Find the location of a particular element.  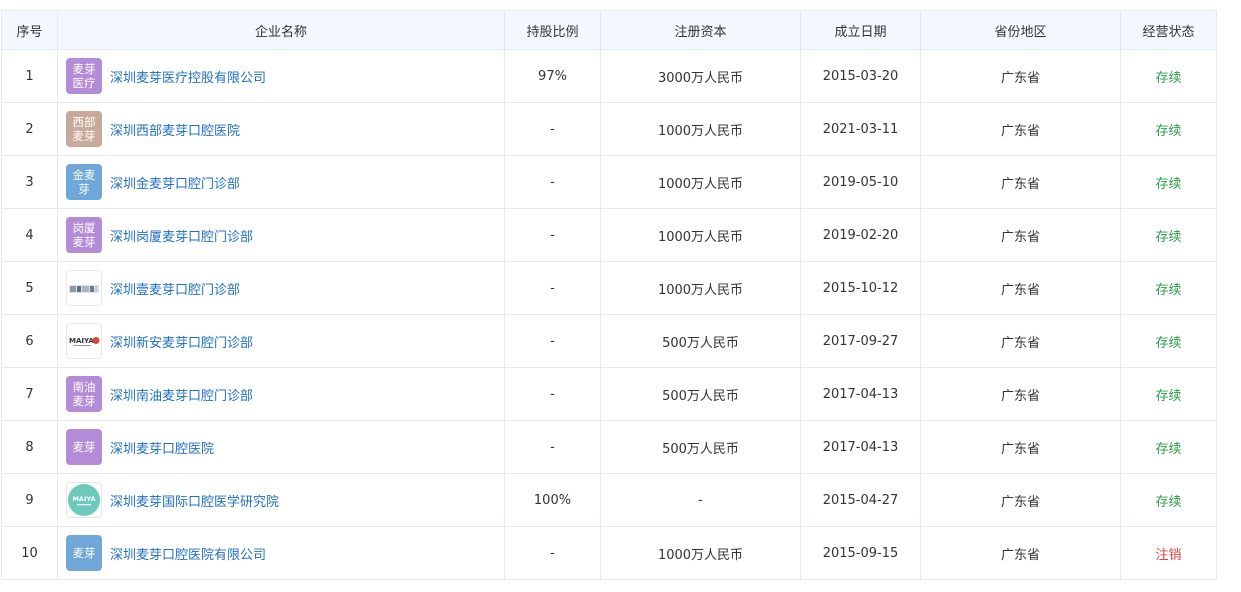

established-date: 2017-04-13 is located at coordinates (860, 447).